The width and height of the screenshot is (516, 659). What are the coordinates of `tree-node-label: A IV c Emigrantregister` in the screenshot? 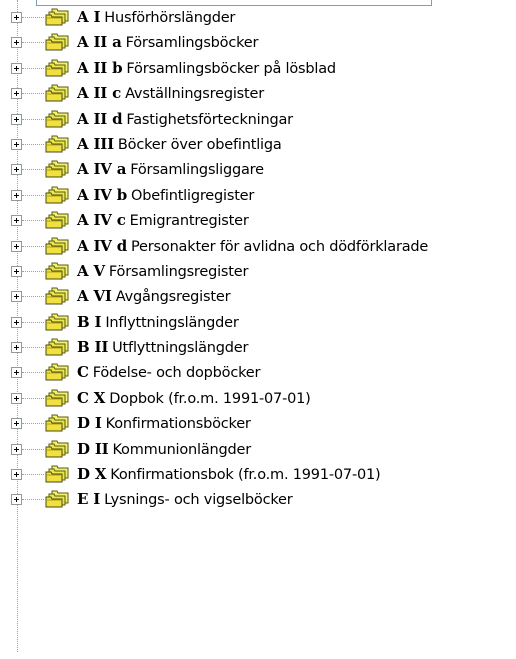 It's located at (163, 220).